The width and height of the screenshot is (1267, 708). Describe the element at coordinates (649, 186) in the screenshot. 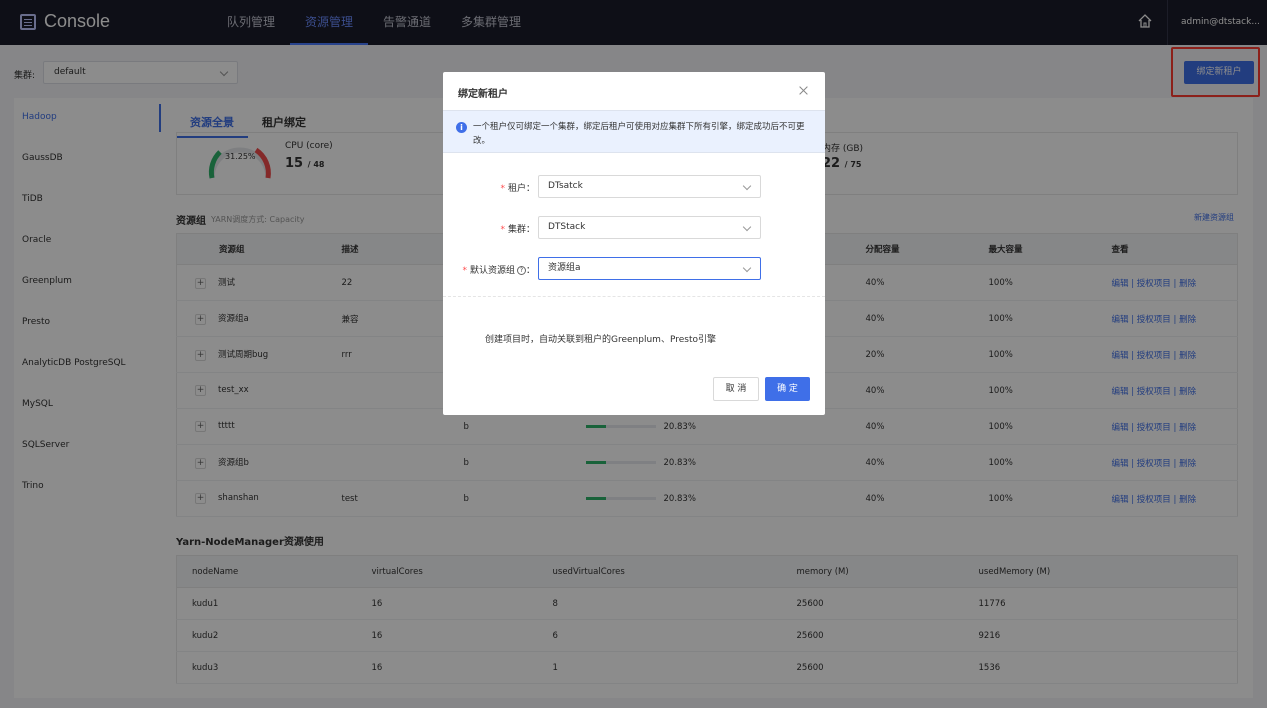

I see `tenant-select: DTsatck` at that location.